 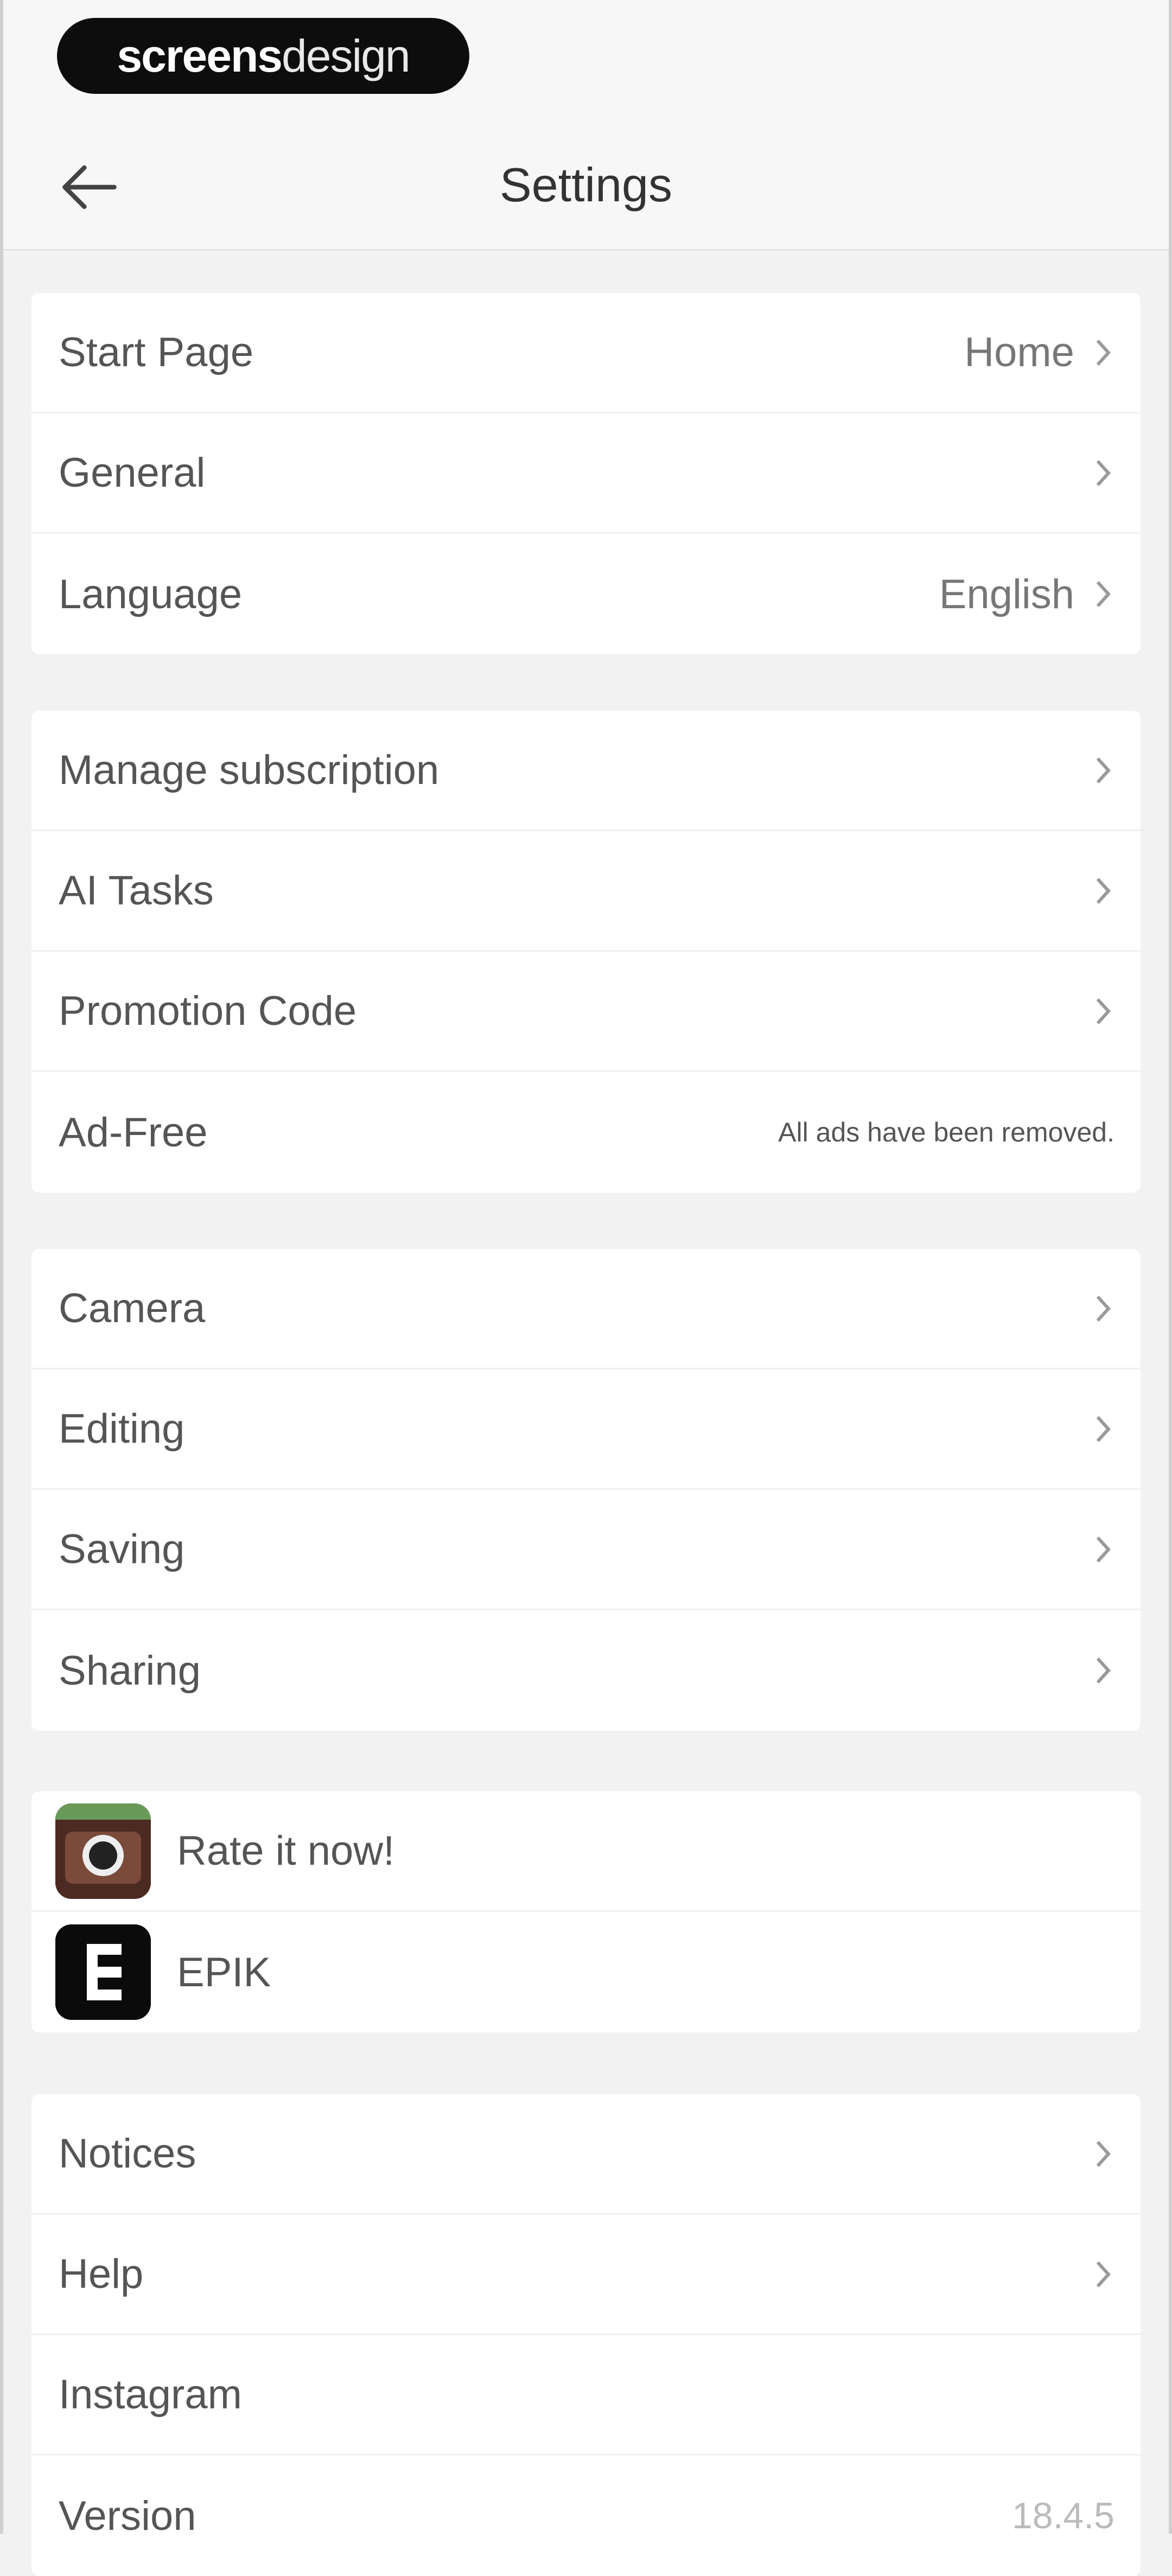 I want to click on brand-logo: screens design, so click(x=263, y=56).